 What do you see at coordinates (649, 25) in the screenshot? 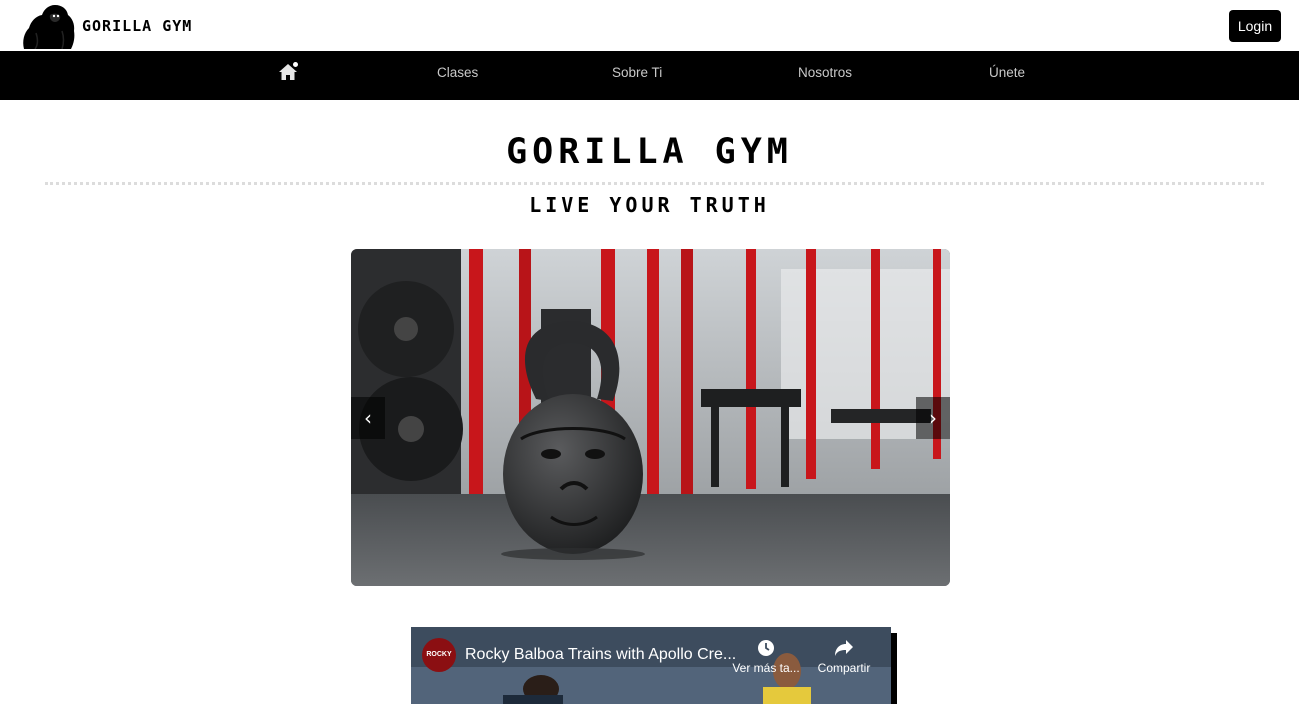
I see `top-header: GORILLA GYM Login` at bounding box center [649, 25].